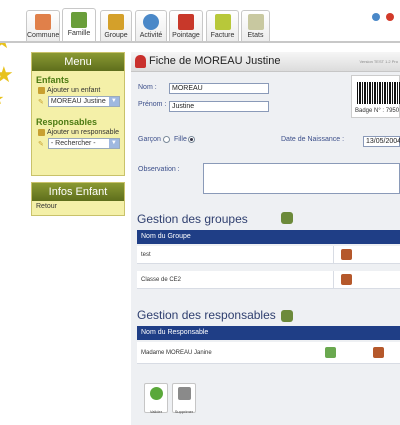  What do you see at coordinates (206, 315) in the screenshot?
I see `responsables-heading: Gestion des responsables` at bounding box center [206, 315].